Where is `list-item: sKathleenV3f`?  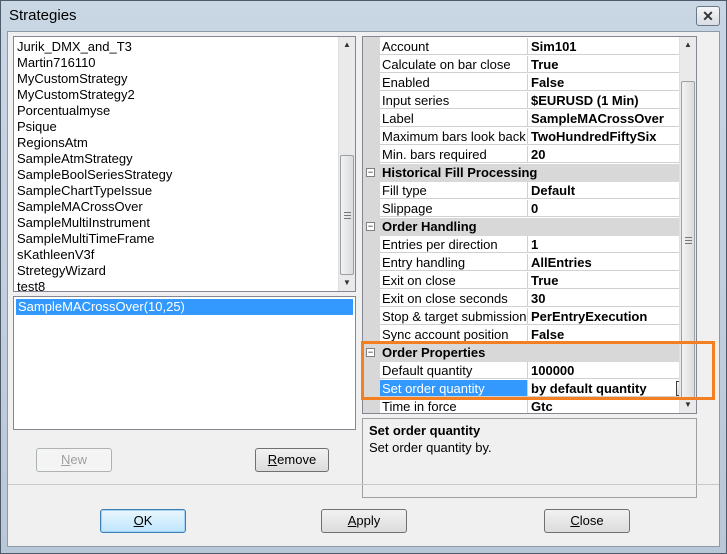 list-item: sKathleenV3f is located at coordinates (94, 255).